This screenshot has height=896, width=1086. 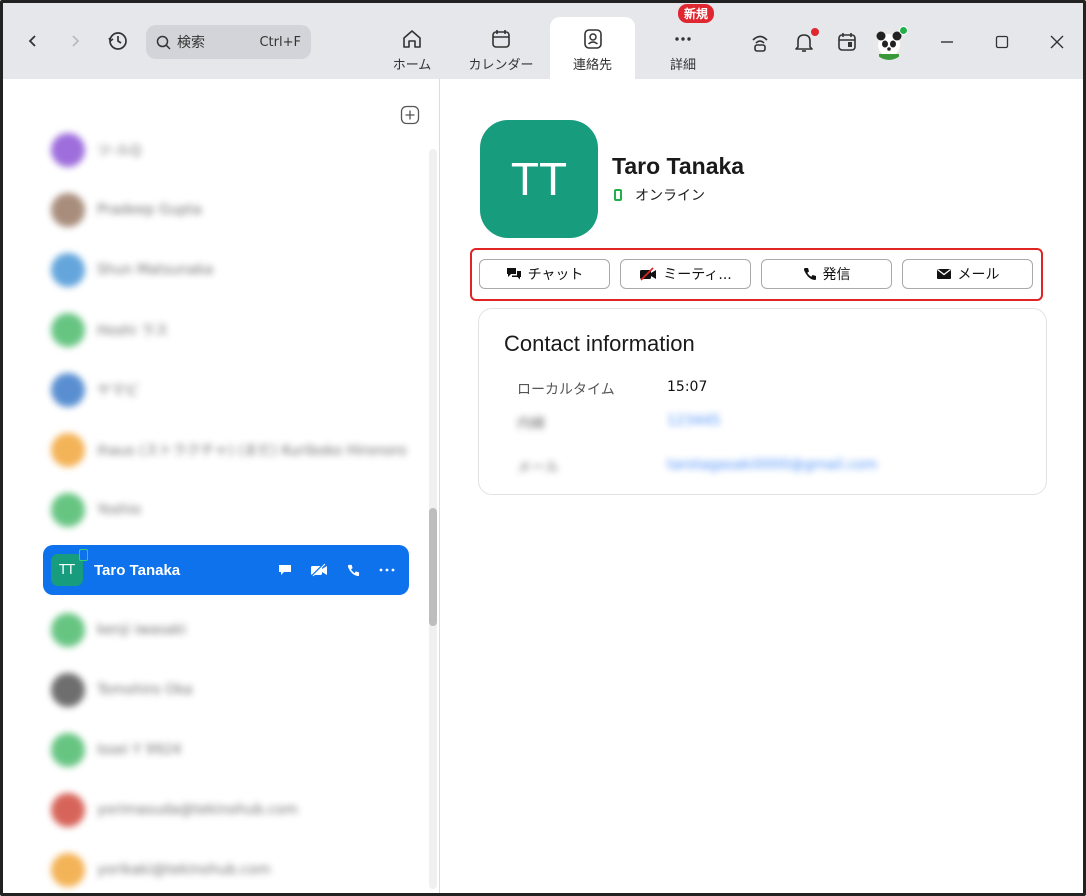 I want to click on profile-status: オンライン, so click(x=659, y=195).